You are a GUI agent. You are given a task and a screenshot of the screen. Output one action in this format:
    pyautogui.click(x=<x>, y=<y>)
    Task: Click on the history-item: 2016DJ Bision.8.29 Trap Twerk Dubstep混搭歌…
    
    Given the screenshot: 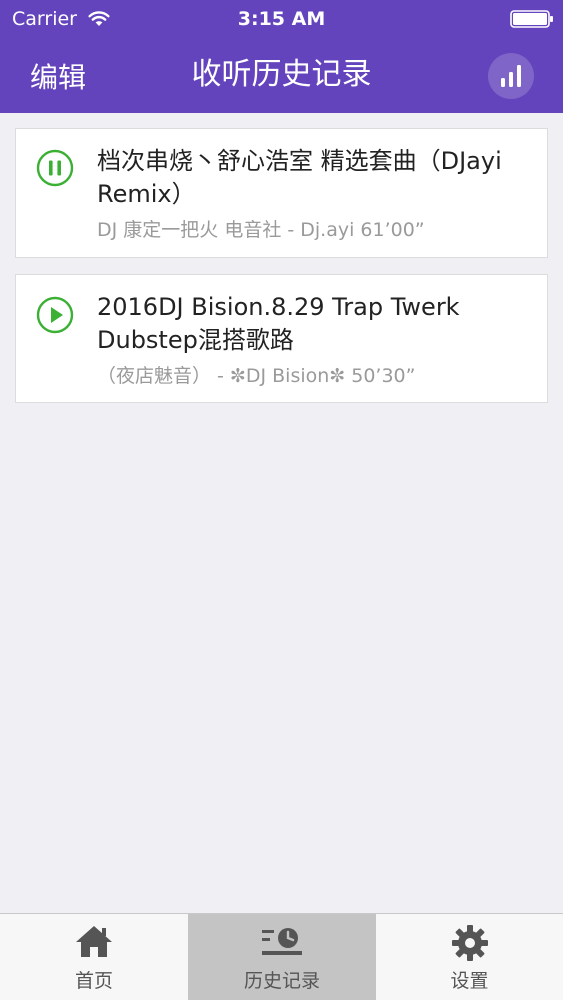 What is the action you would take?
    pyautogui.click(x=281, y=338)
    